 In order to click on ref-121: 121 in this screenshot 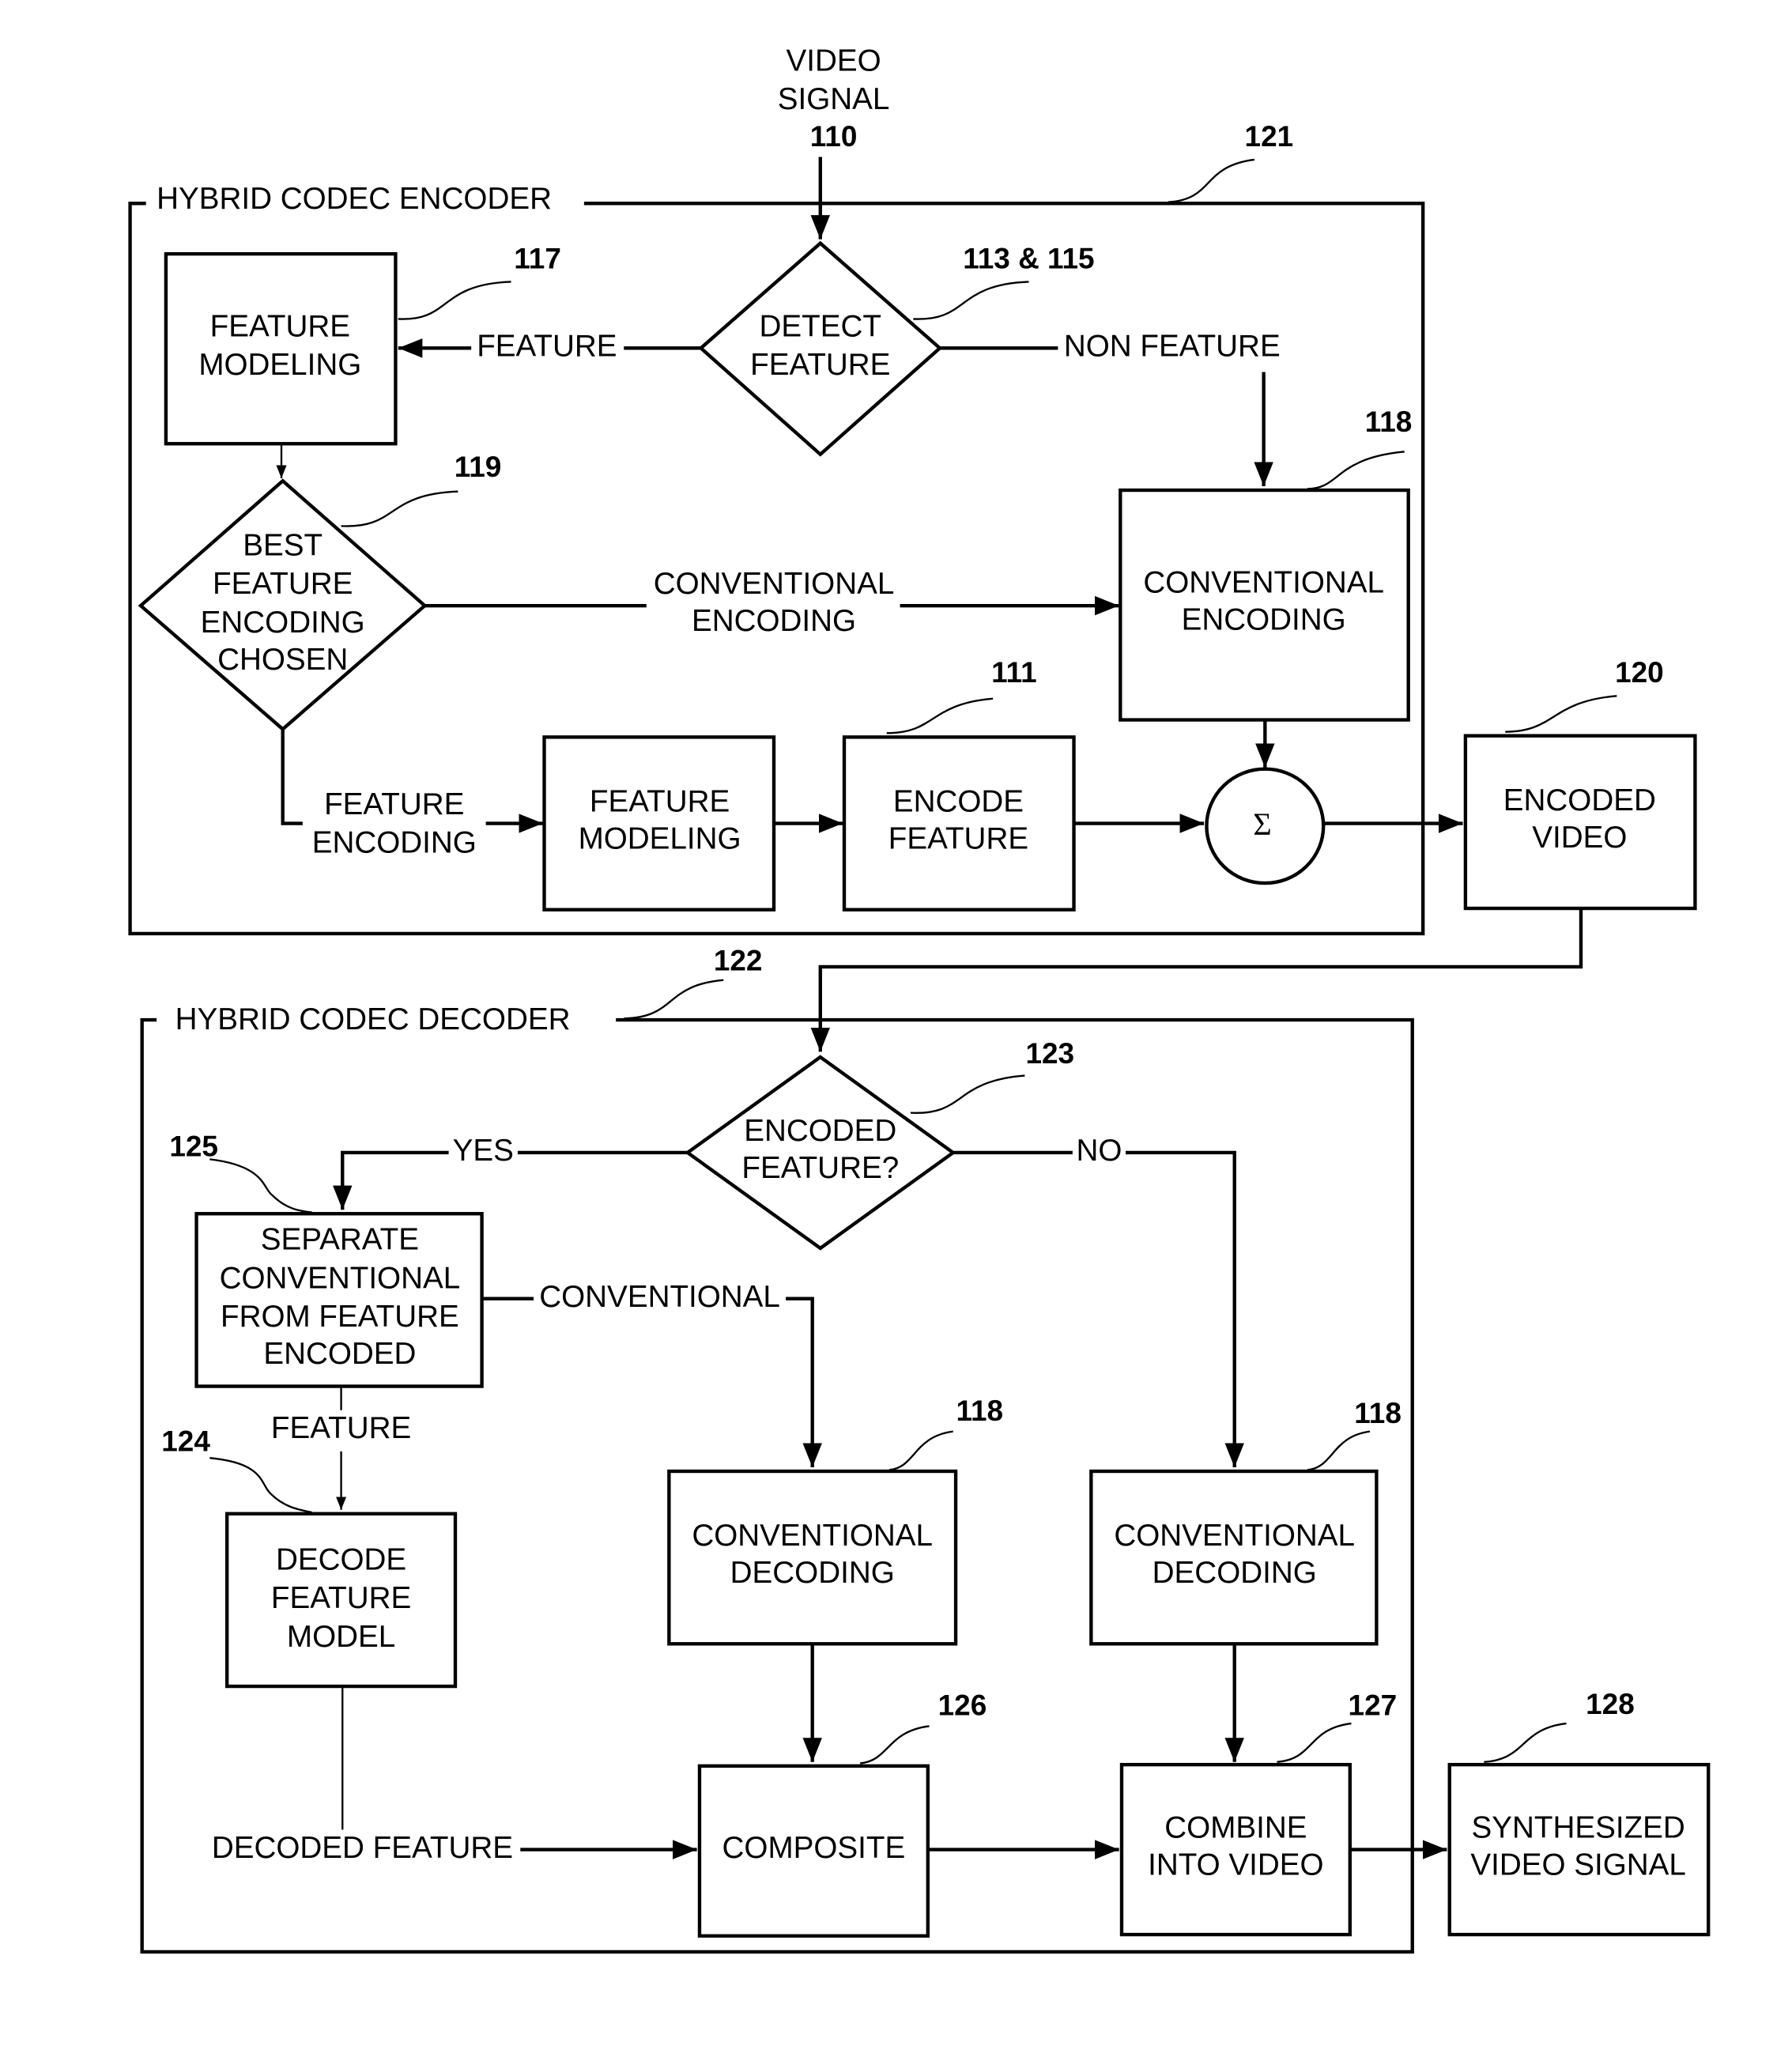, I will do `click(1269, 136)`.